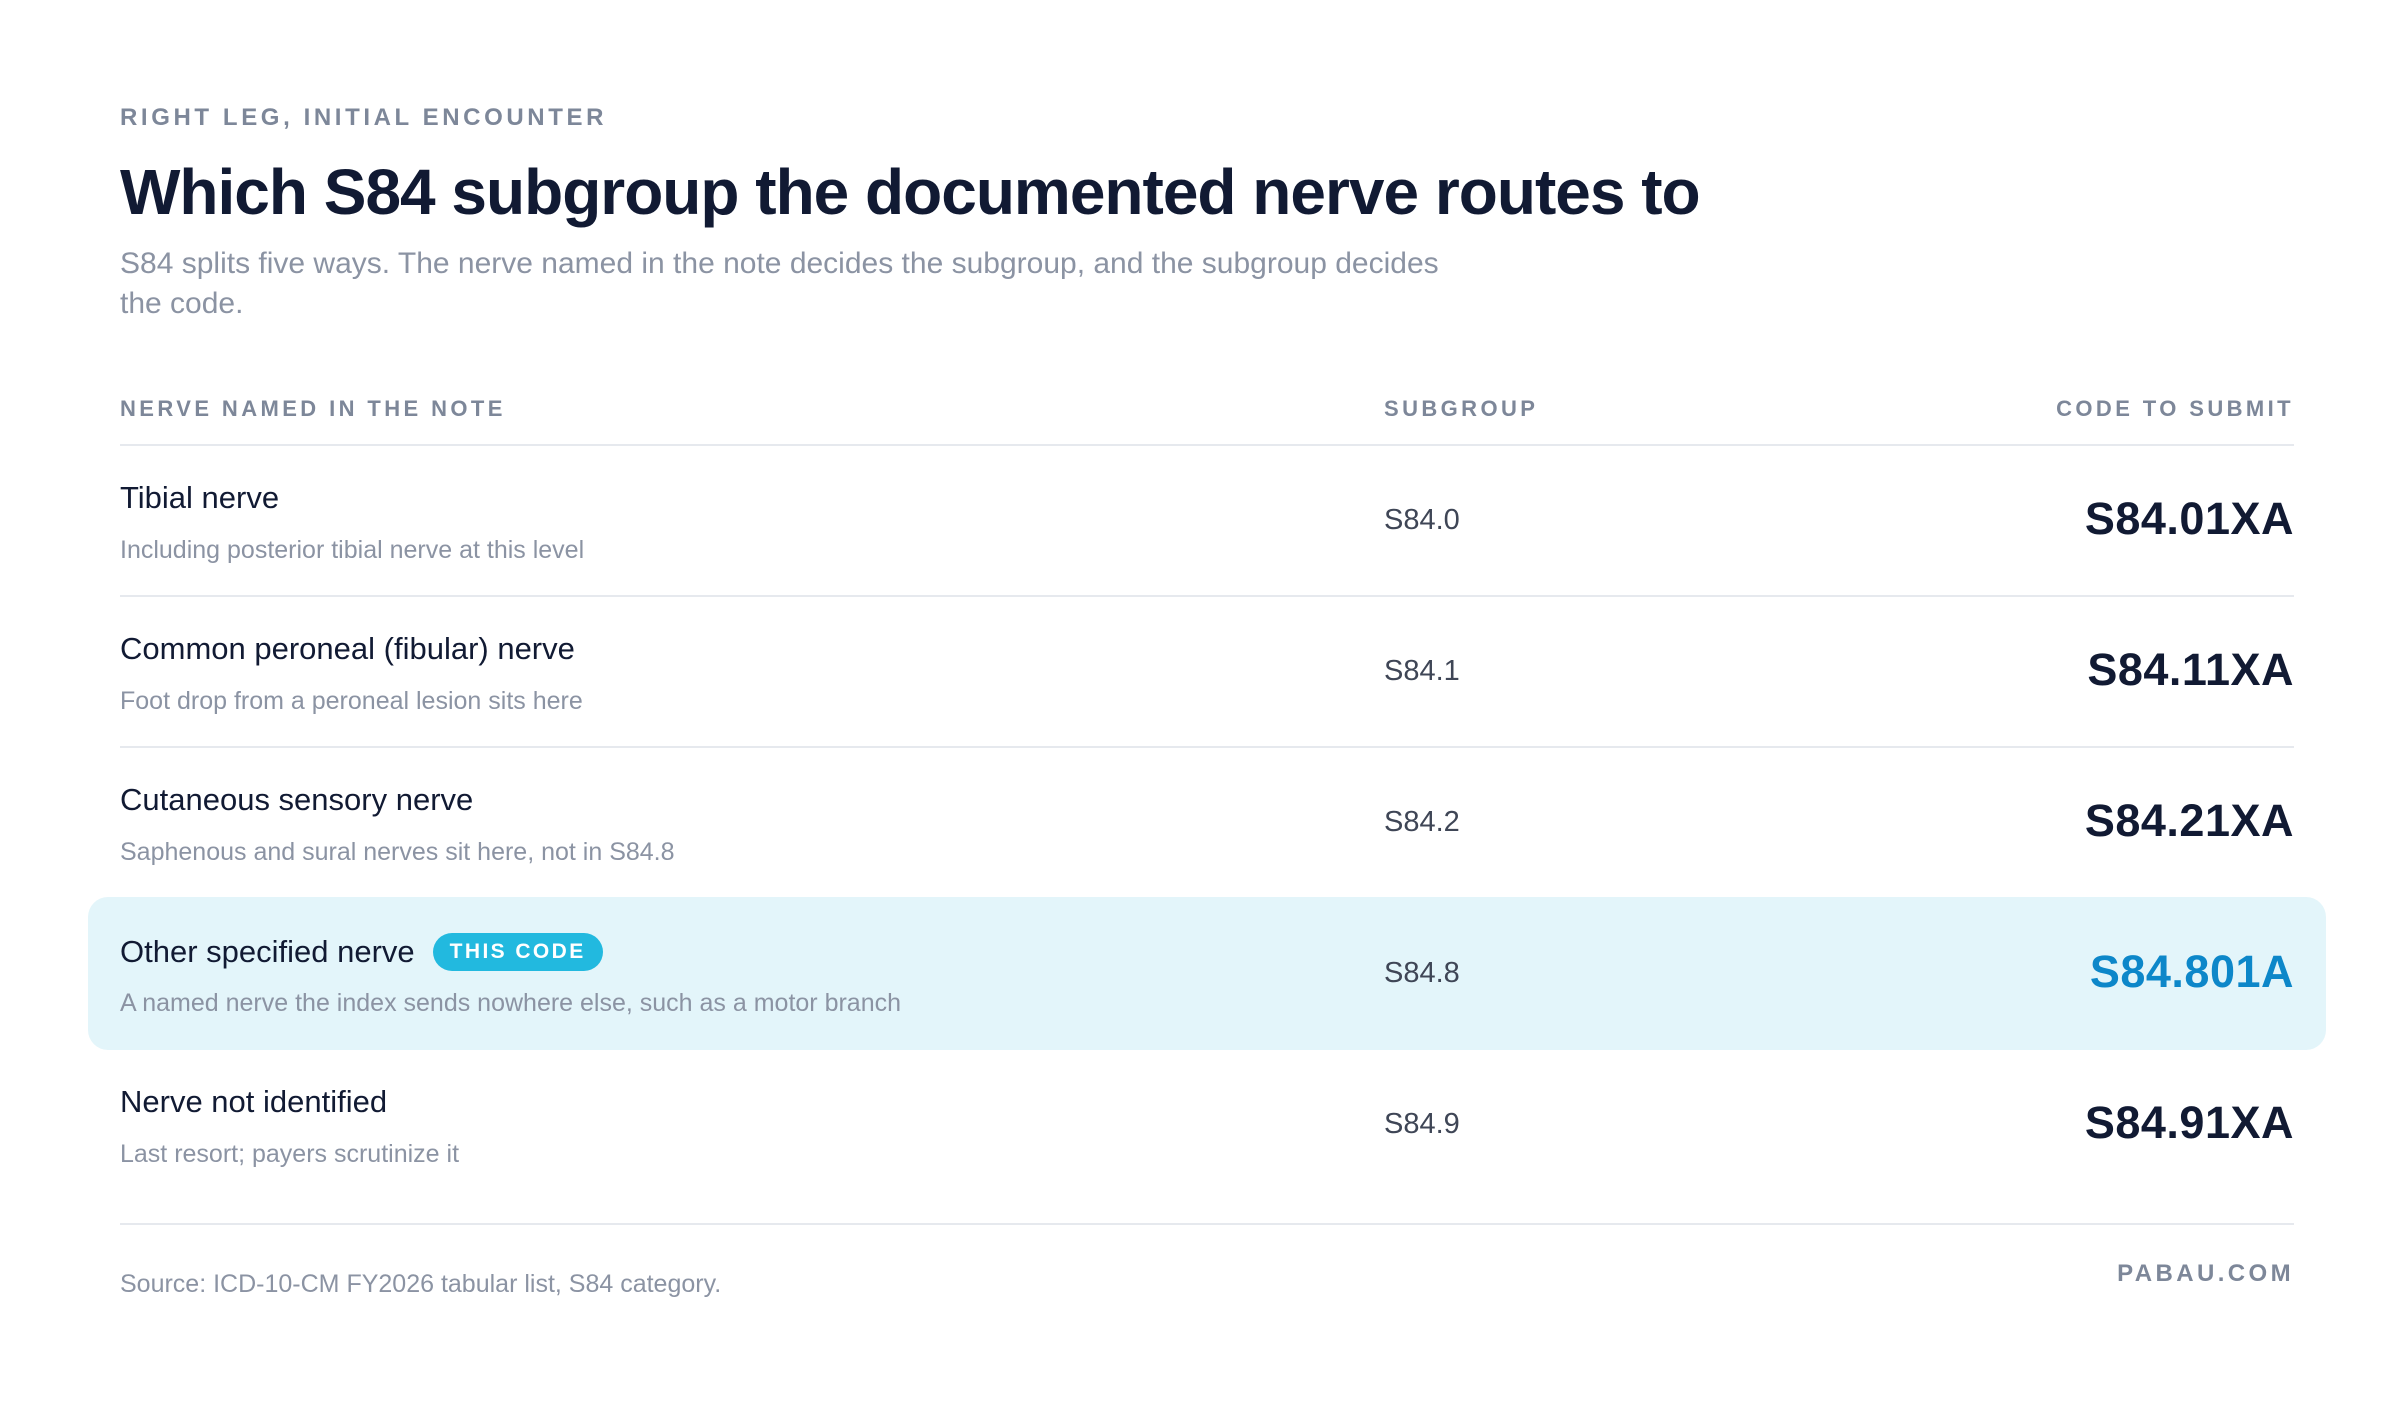 Image resolution: width=2400 pixels, height=1424 pixels. Describe the element at coordinates (313, 408) in the screenshot. I see `column-header-nerve: NERVE NAMED IN THE NOTE` at that location.